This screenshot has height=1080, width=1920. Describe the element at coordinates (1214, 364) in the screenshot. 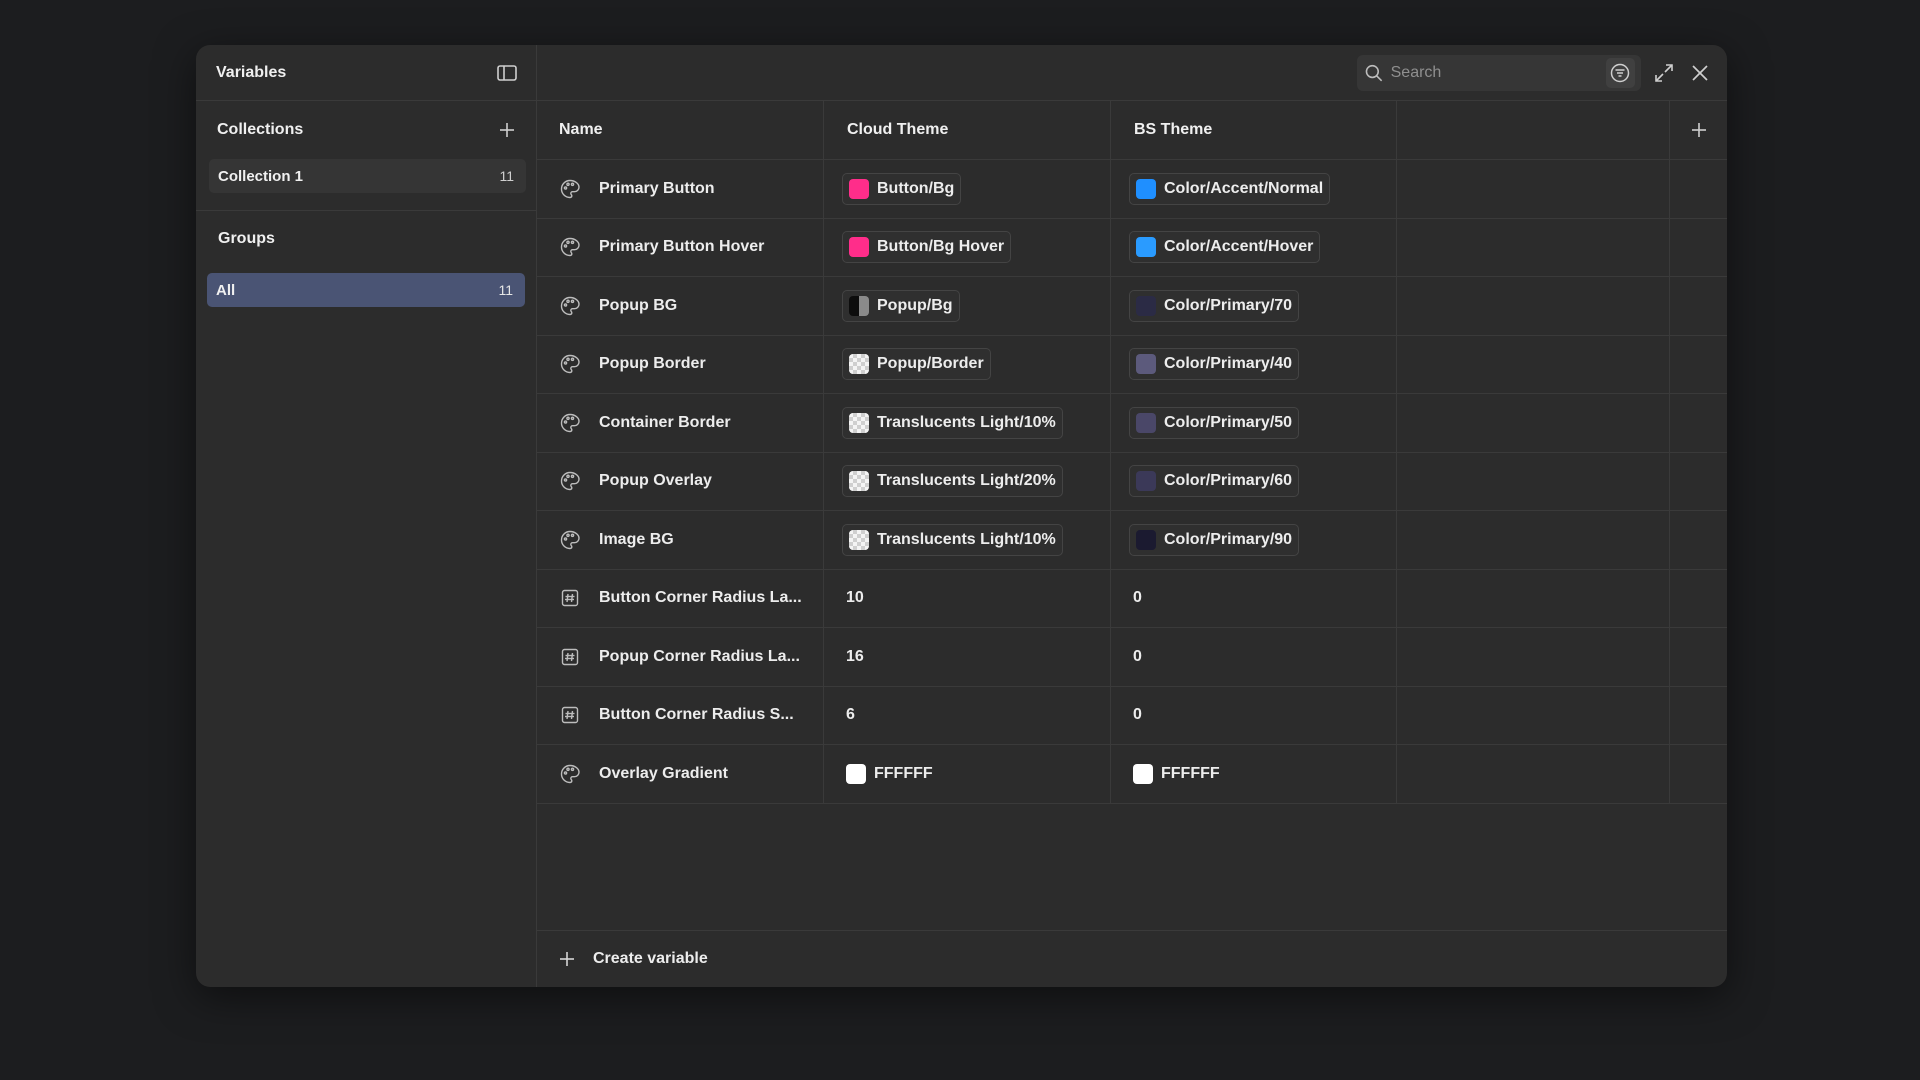

I see `variable-alias-chip: Color/Primary/40` at that location.